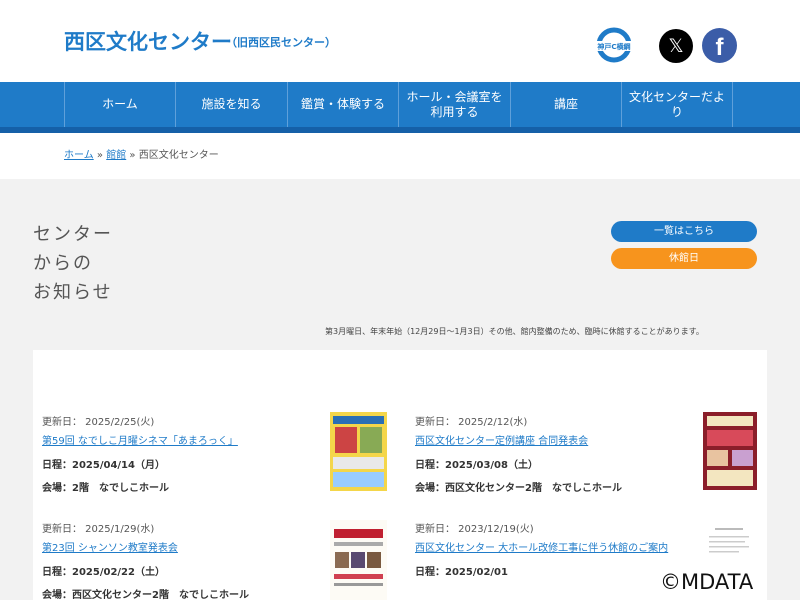 The height and width of the screenshot is (600, 800). Describe the element at coordinates (471, 422) in the screenshot. I see `news-updated: 更新日： 2025/2/12(水)` at that location.